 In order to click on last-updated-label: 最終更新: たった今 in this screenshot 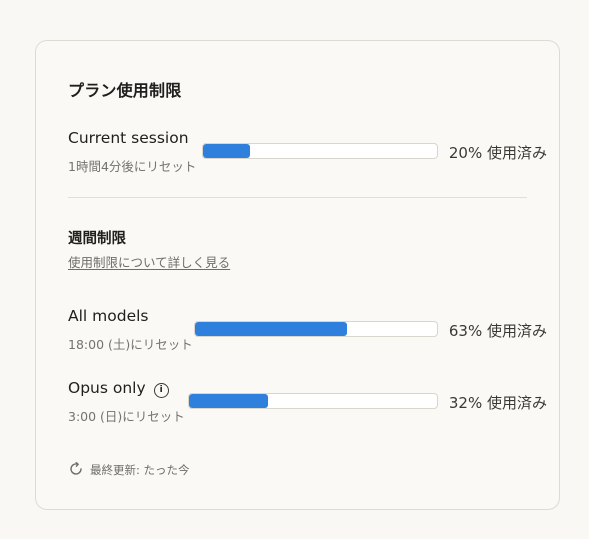, I will do `click(140, 470)`.